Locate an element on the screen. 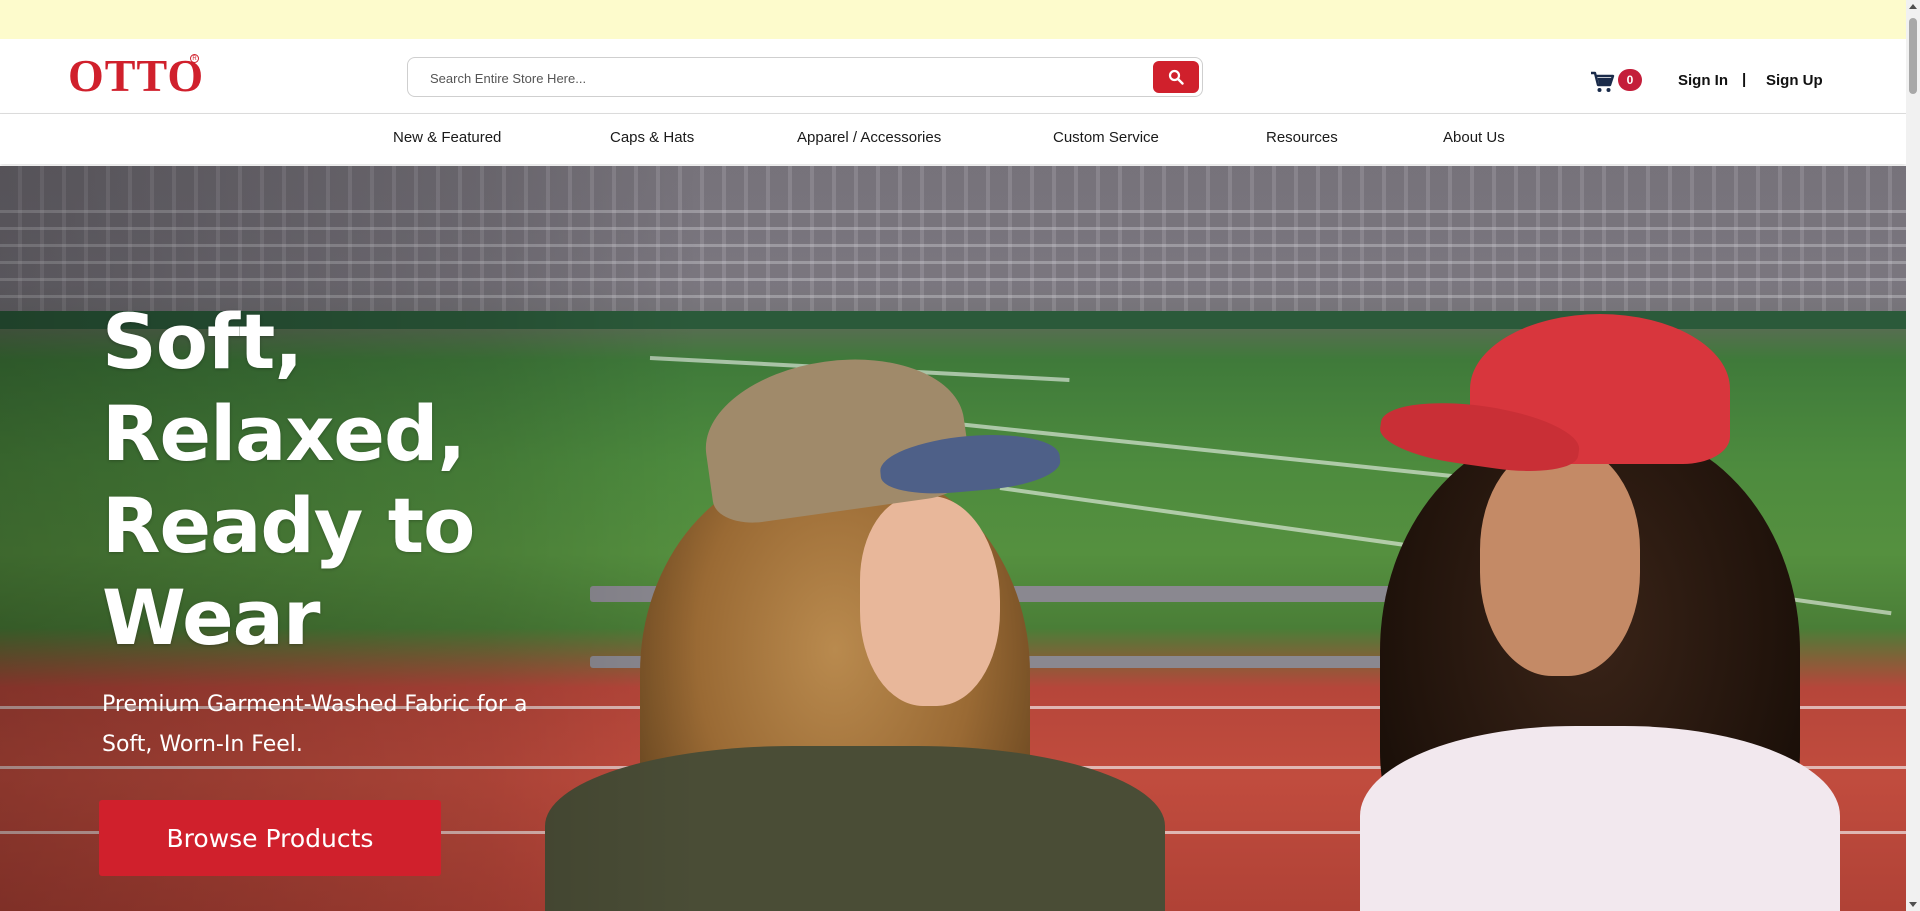 The image size is (1920, 911). search-icon is located at coordinates (1176, 77).